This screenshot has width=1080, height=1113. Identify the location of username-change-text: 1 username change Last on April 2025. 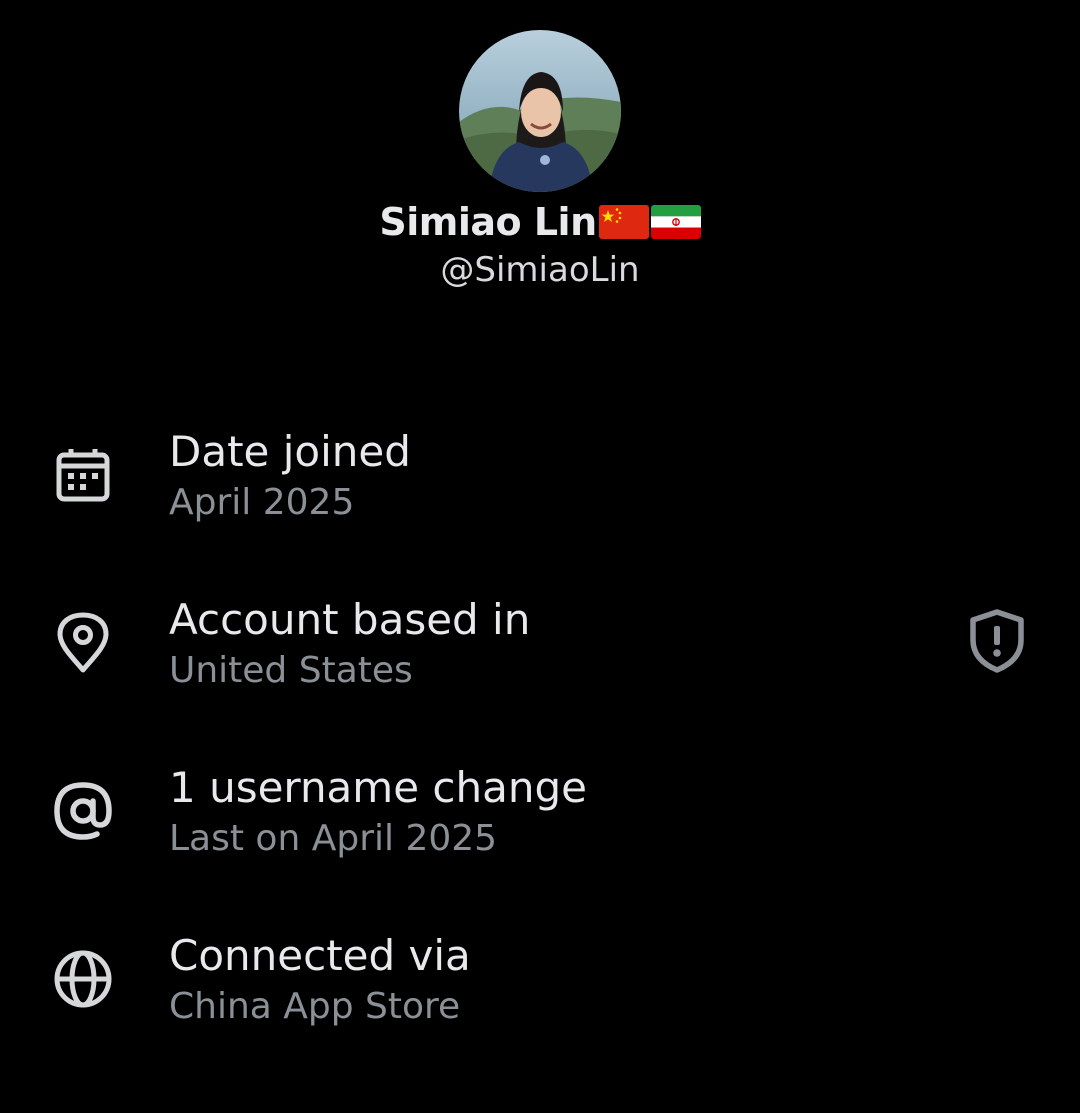
(378, 811).